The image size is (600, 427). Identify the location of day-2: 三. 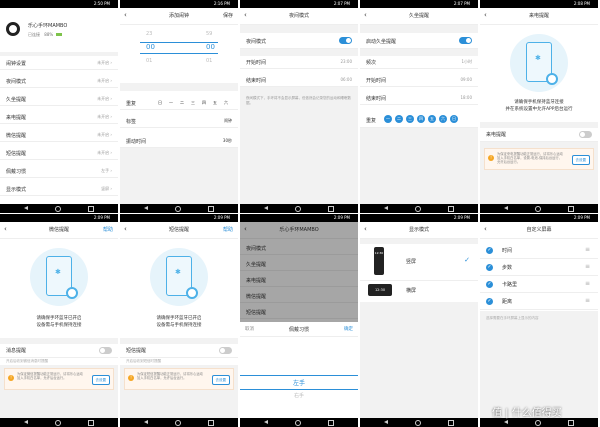
(410, 119).